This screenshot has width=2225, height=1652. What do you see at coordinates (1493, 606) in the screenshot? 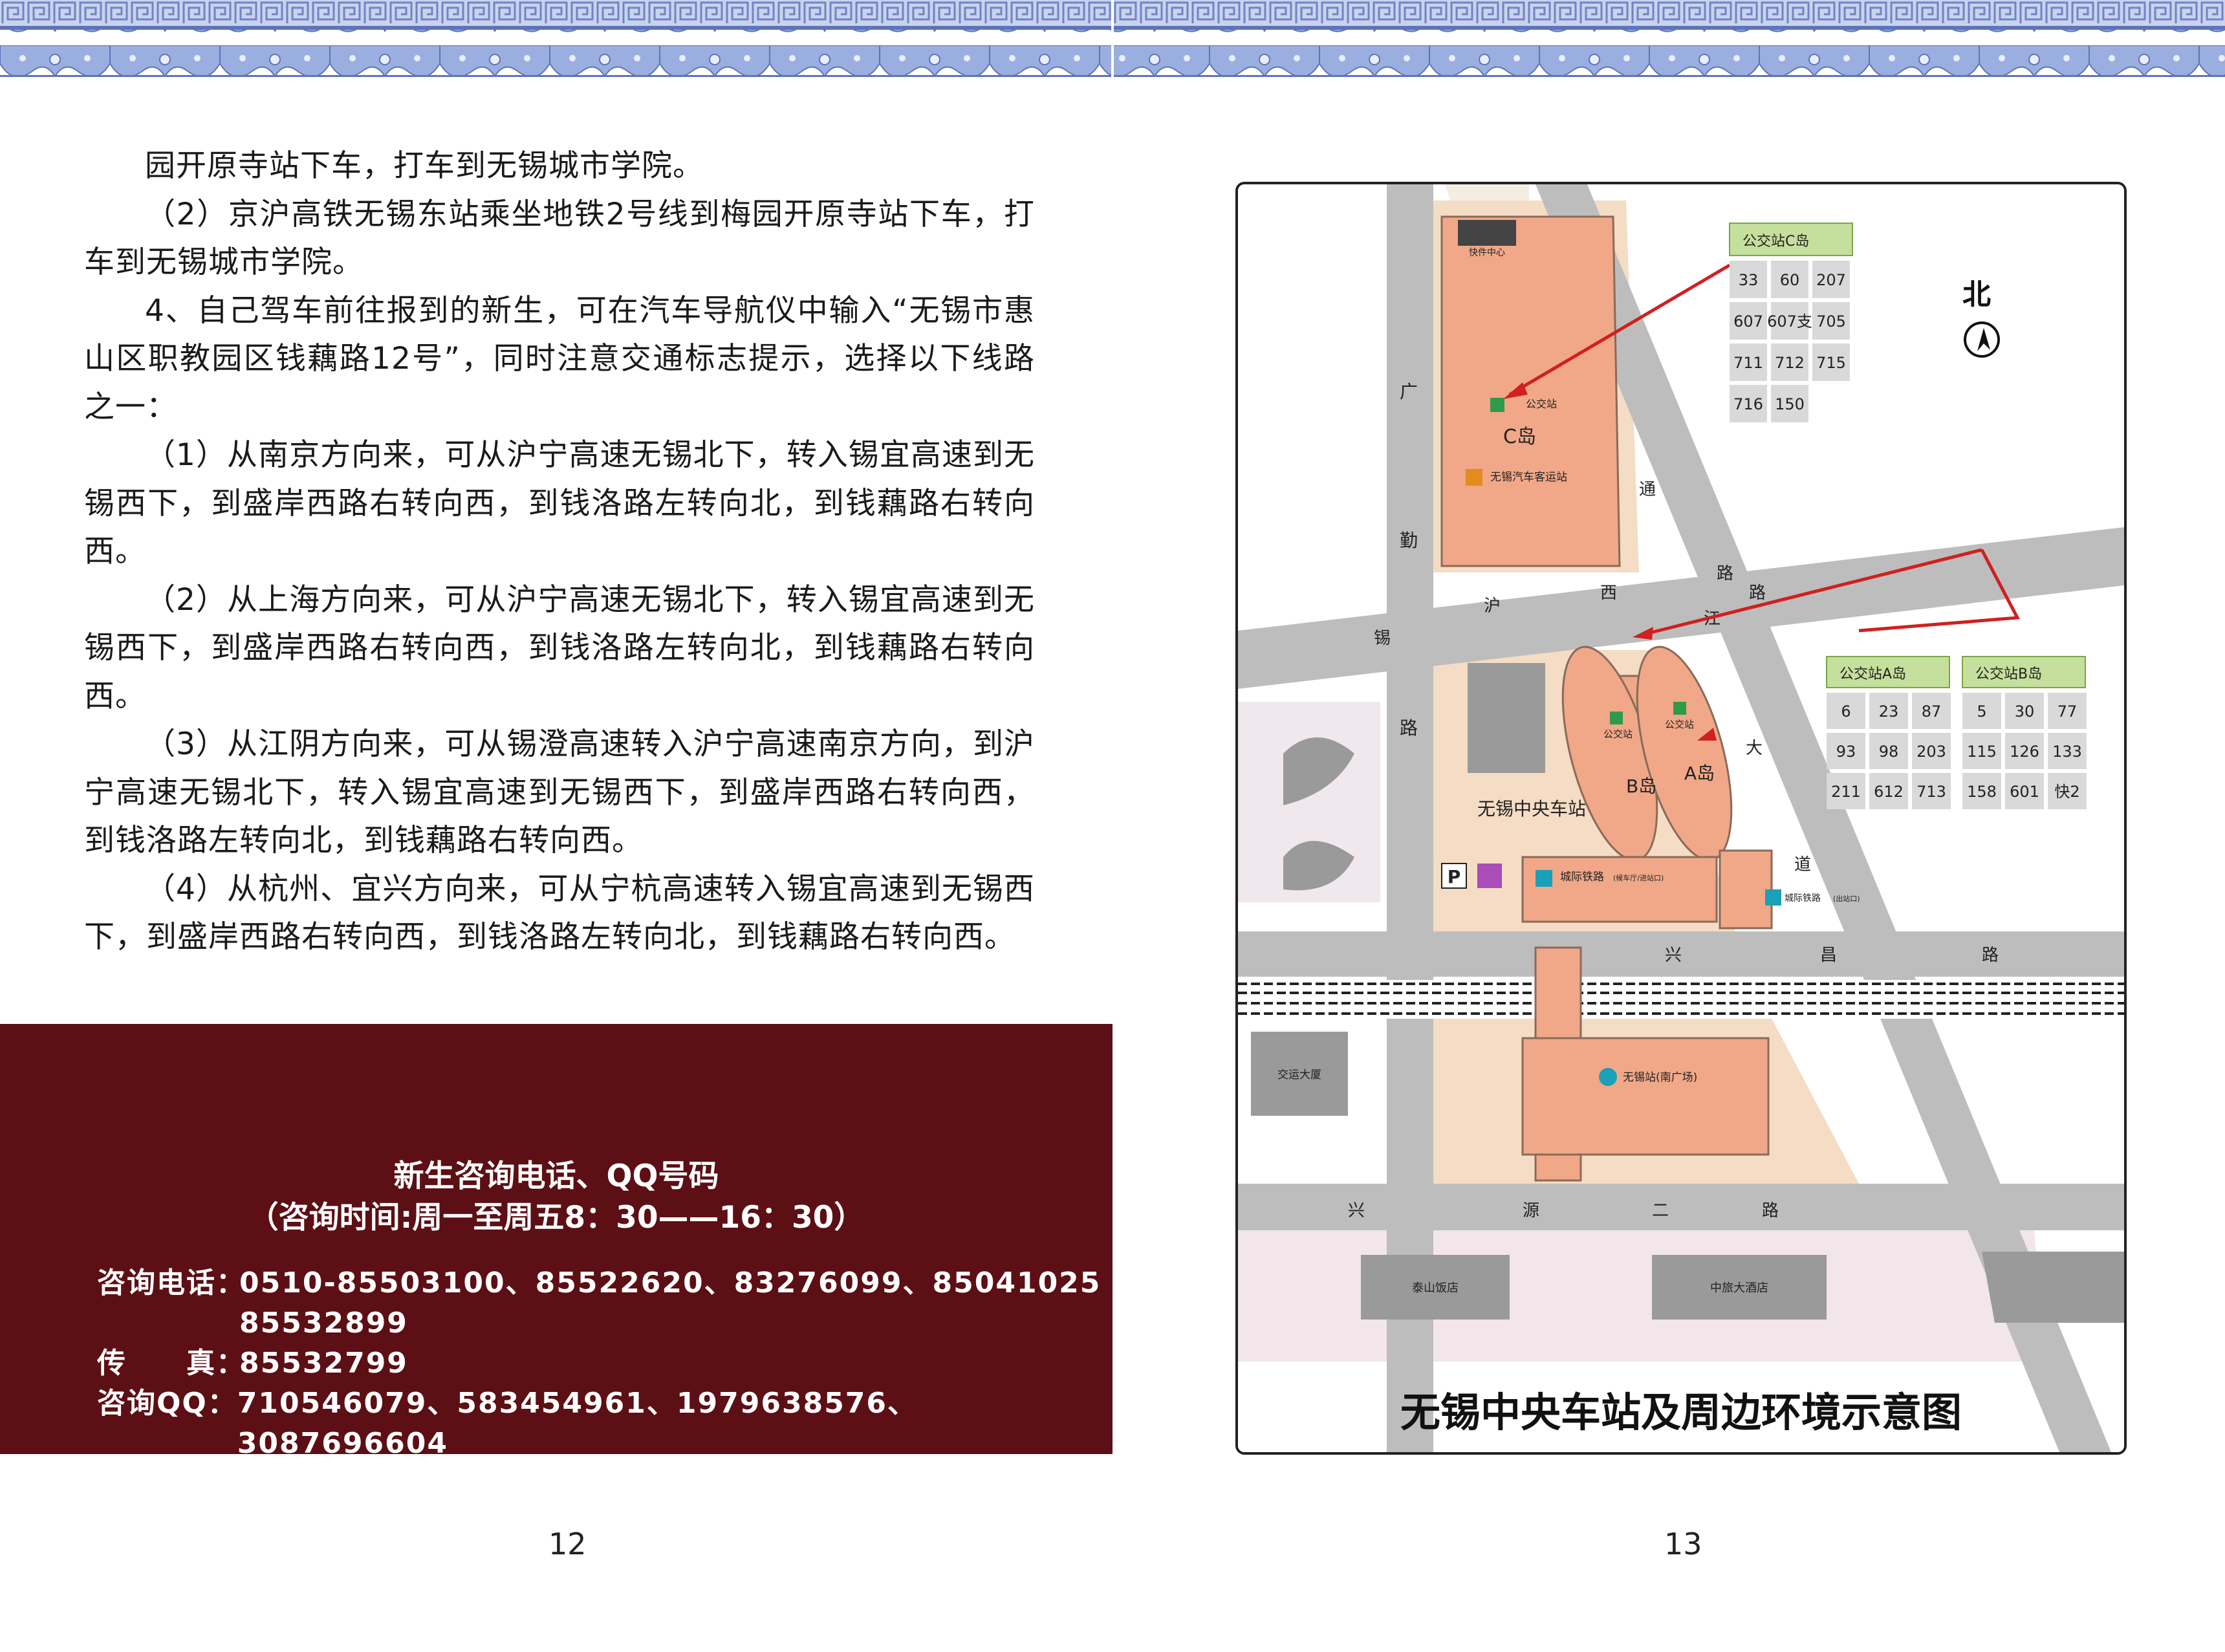
I see `road-label-hu: 沪` at bounding box center [1493, 606].